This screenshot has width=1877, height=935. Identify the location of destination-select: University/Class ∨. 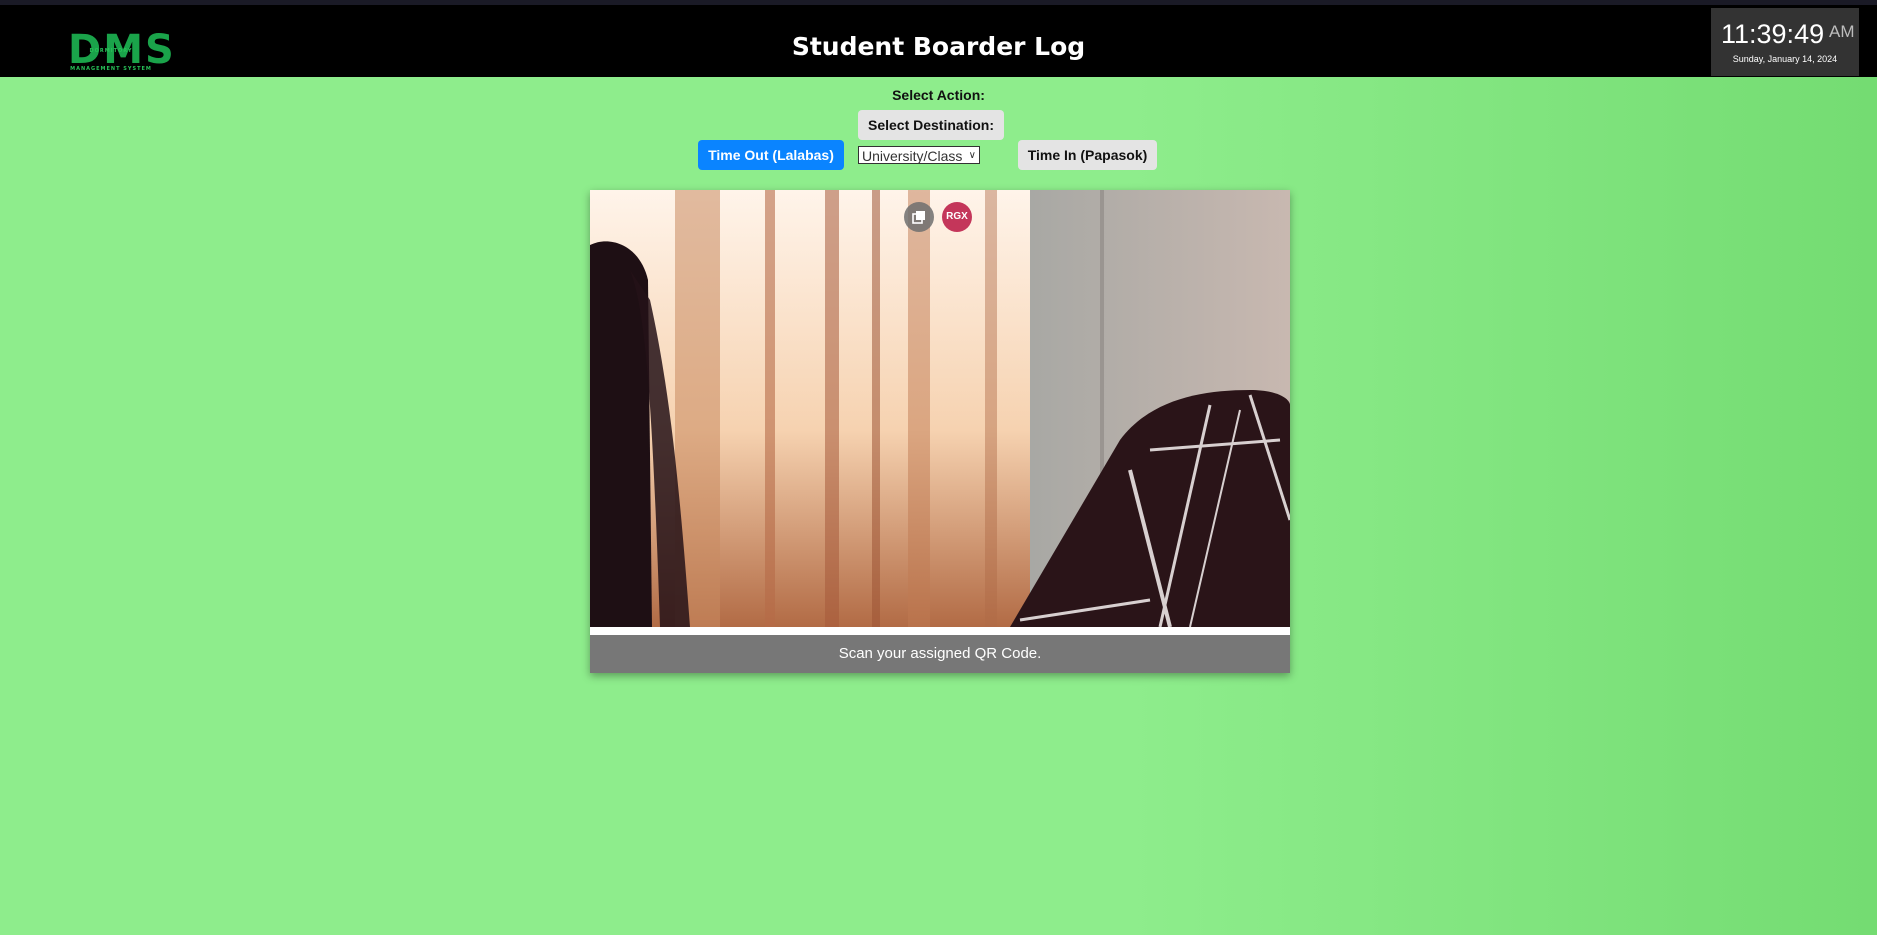
(919, 155).